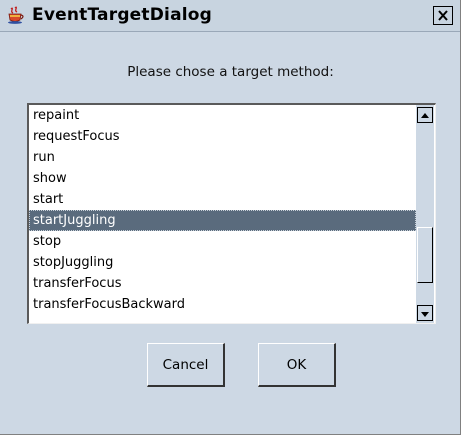 This screenshot has width=461, height=438. Describe the element at coordinates (16, 15) in the screenshot. I see `java-coffee-cup-icon` at that location.